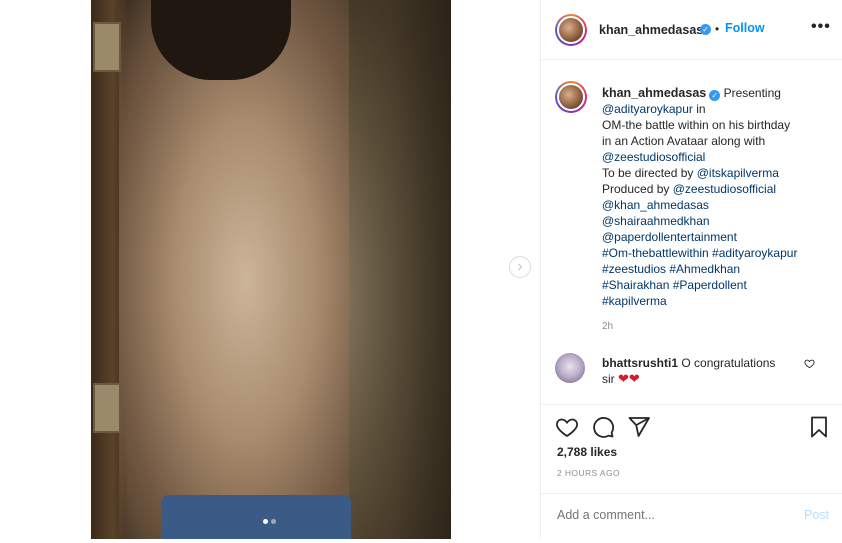 The height and width of the screenshot is (543, 842). What do you see at coordinates (821, 27) in the screenshot?
I see `more-horizontal-icon: •••` at bounding box center [821, 27].